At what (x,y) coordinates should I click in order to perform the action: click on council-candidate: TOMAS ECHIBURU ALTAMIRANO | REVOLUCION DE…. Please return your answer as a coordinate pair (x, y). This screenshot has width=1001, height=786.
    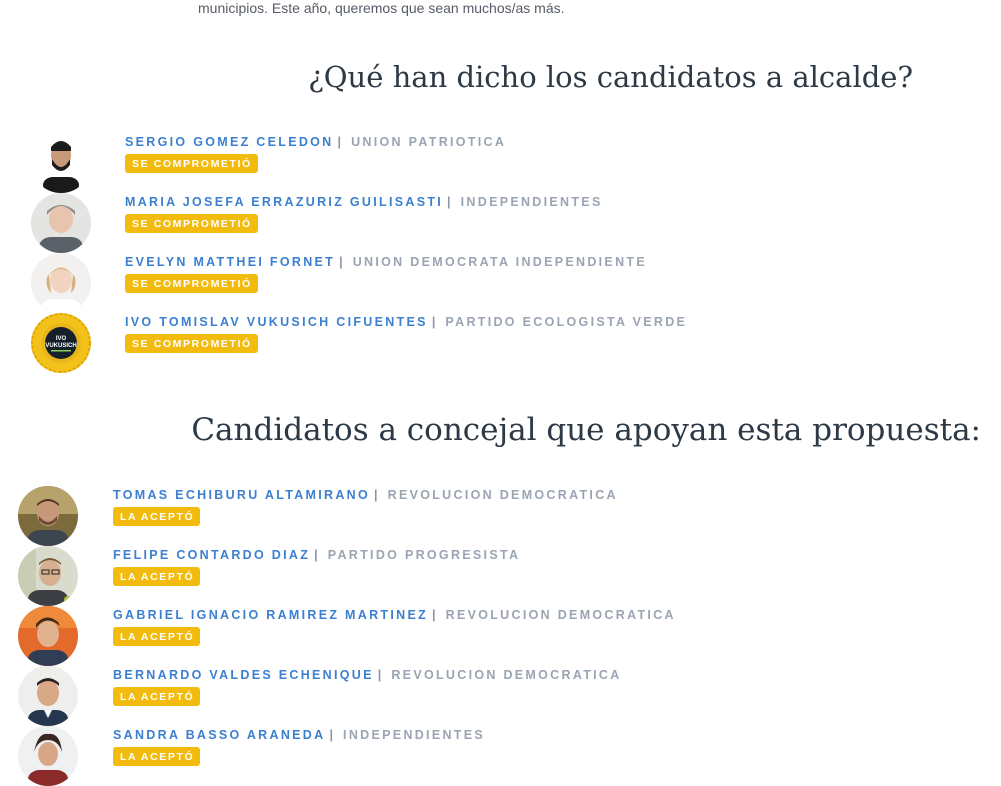
    Looking at the image, I should click on (450, 516).